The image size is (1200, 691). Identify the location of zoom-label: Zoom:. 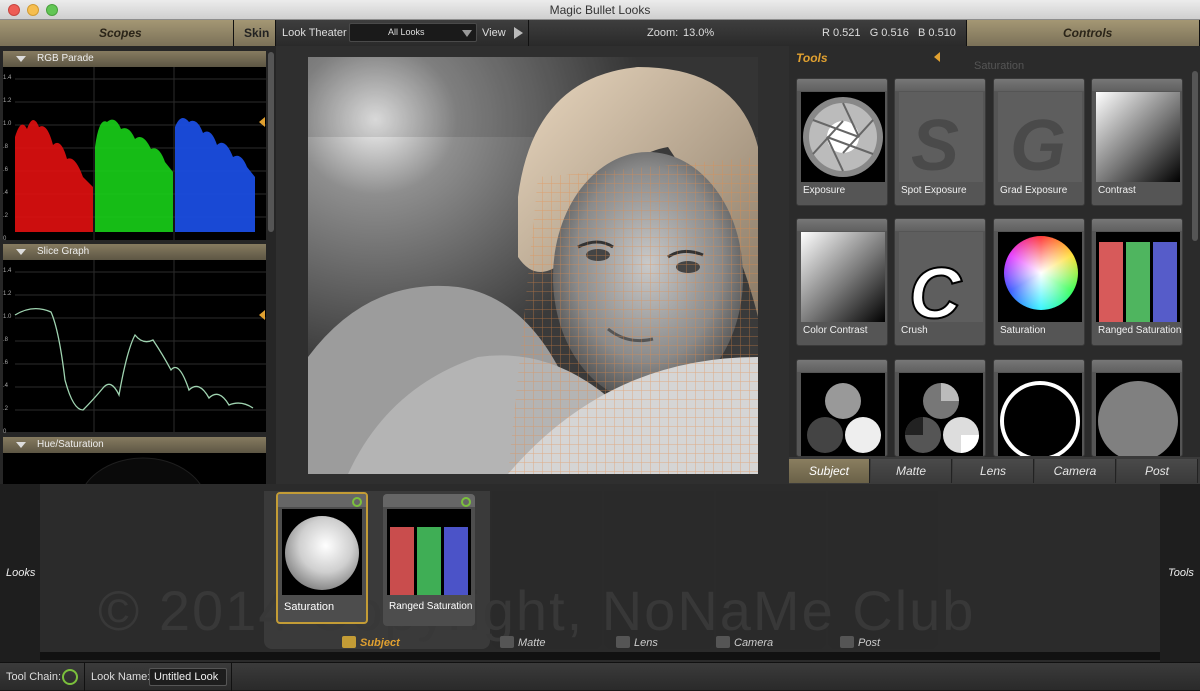
(663, 33).